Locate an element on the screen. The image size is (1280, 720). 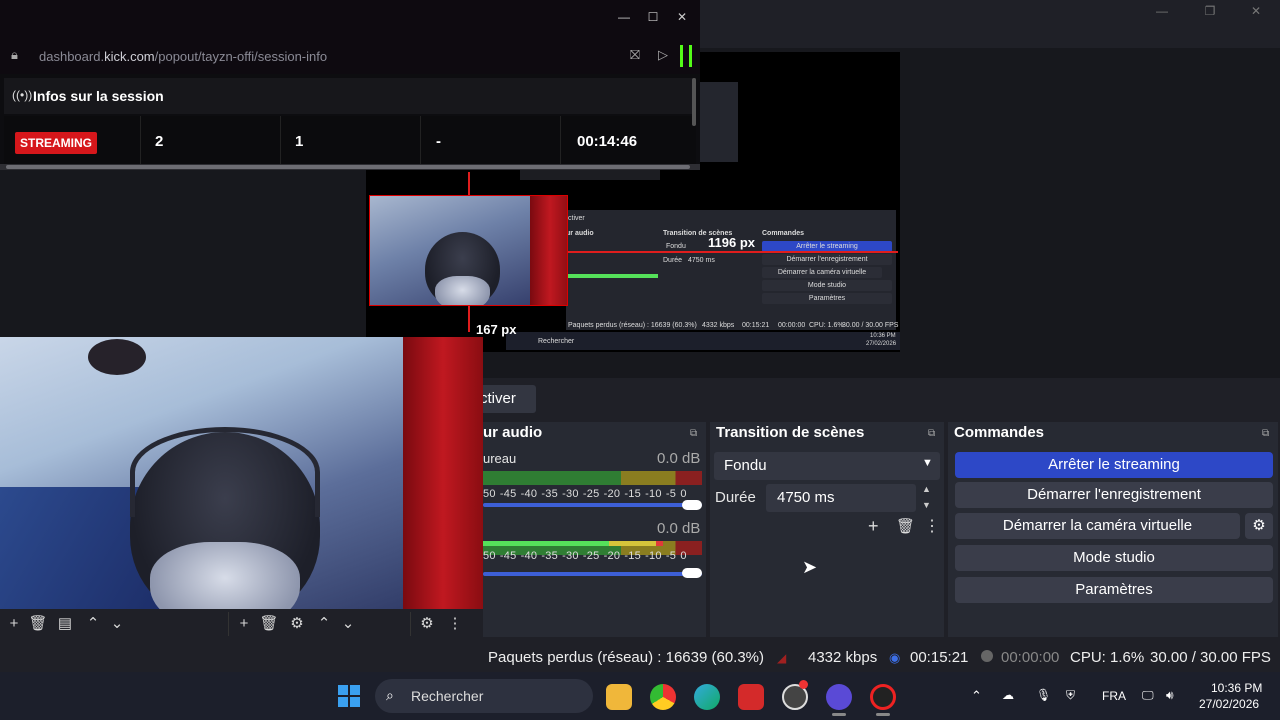
search-placeholder: Rechercher is located at coordinates (447, 696).